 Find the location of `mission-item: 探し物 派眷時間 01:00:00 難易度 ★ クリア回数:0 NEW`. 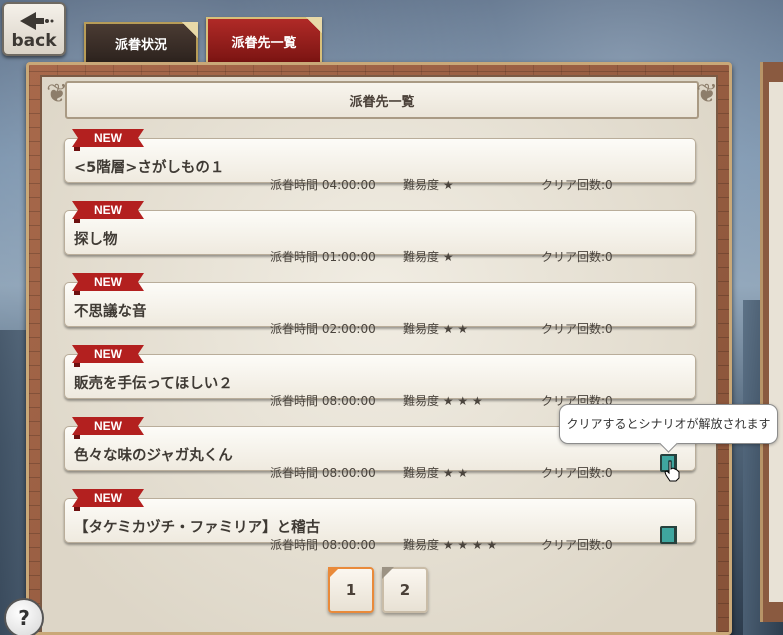

mission-item: 探し物 派眷時間 01:00:00 難易度 ★ クリア回数:0 NEW is located at coordinates (380, 232).